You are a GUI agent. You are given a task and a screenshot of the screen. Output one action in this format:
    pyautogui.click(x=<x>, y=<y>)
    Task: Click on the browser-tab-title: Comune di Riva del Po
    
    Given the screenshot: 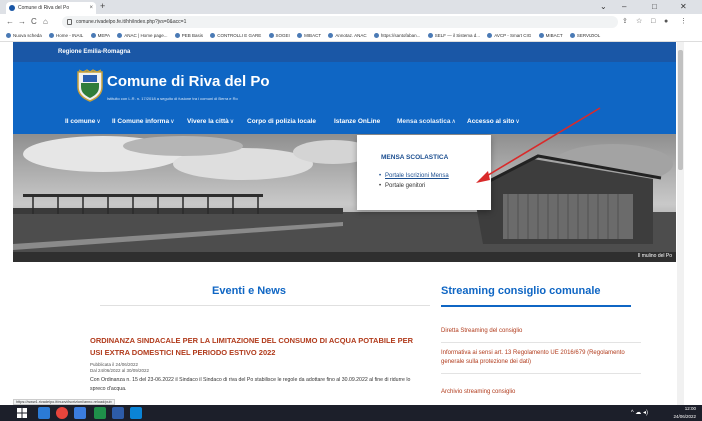 What is the action you would take?
    pyautogui.click(x=44, y=8)
    